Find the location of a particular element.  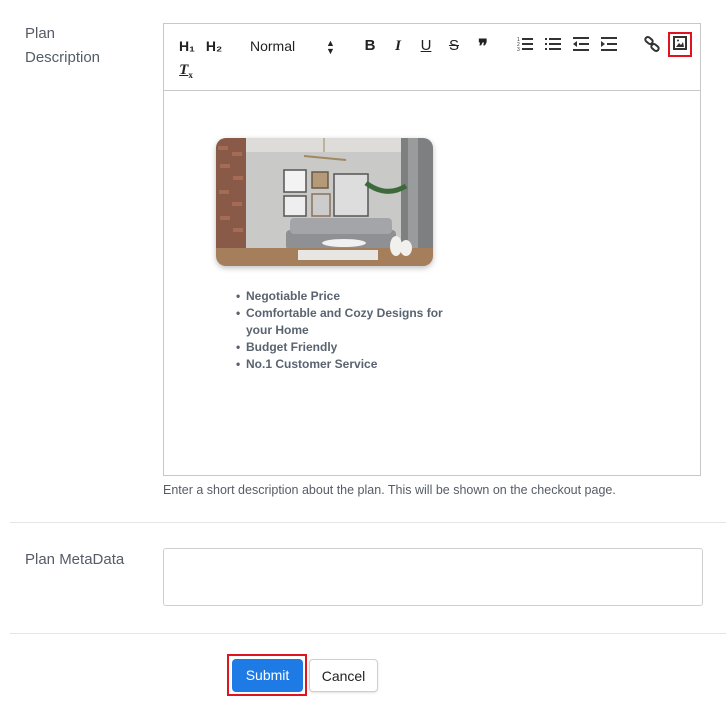

list-item: Negotiable Price is located at coordinates (343, 296).